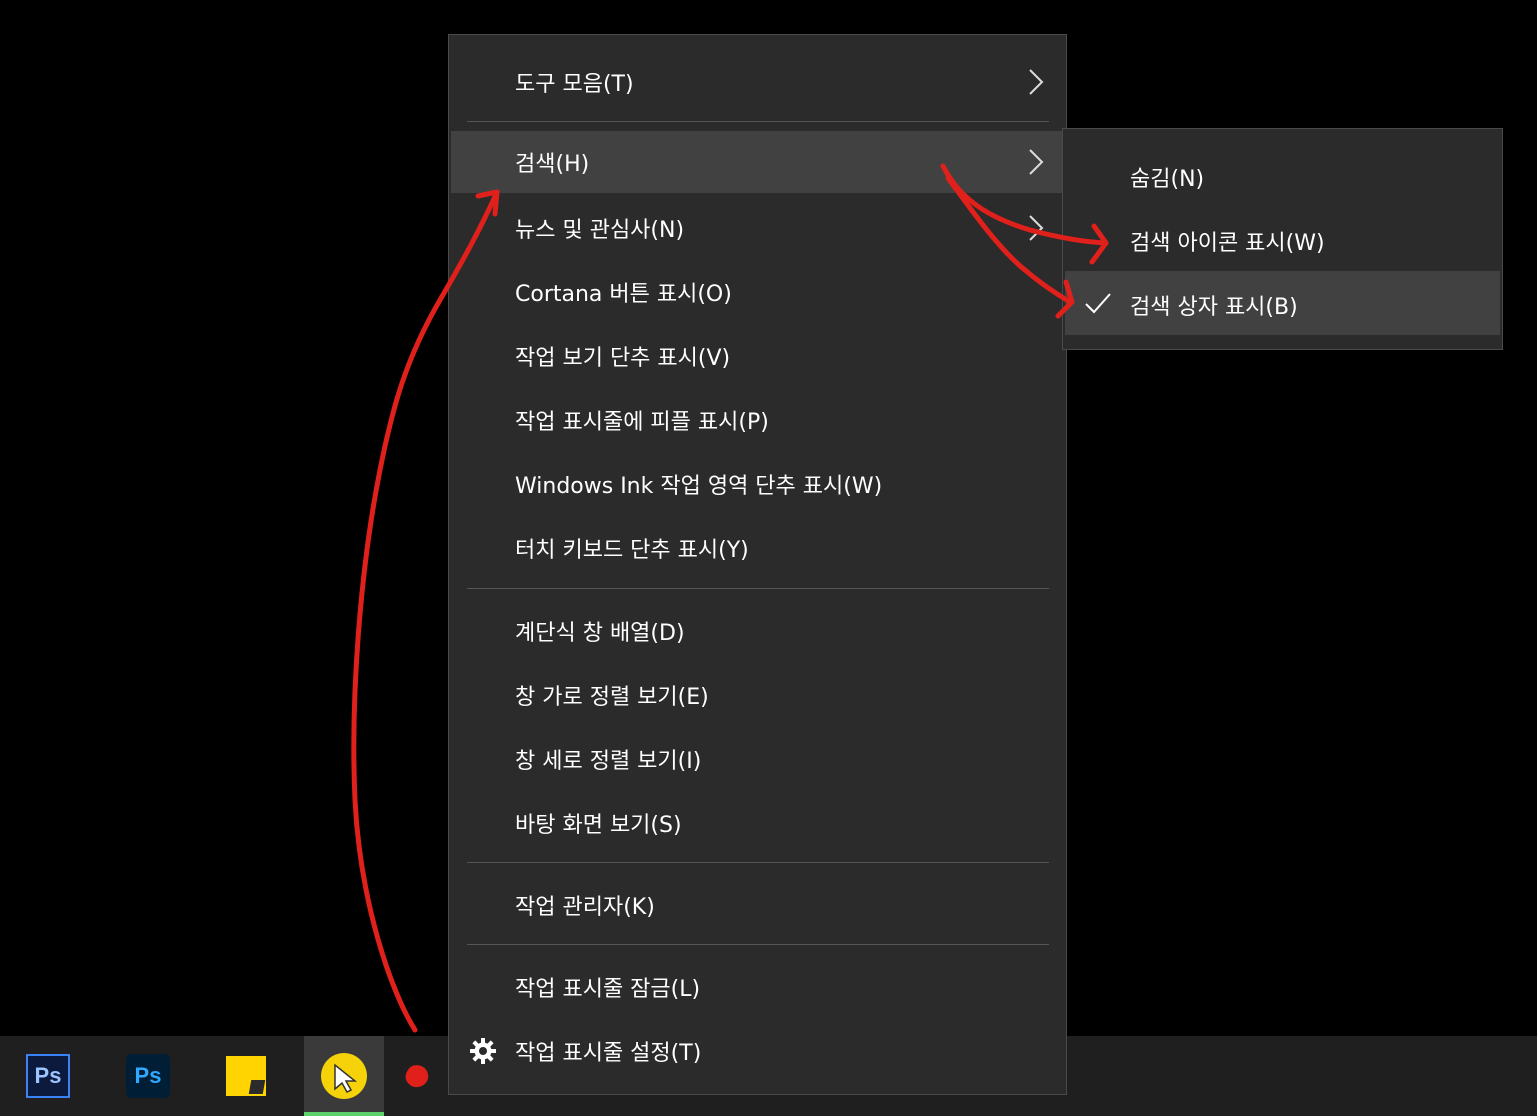 The image size is (1537, 1116). What do you see at coordinates (642, 422) in the screenshot?
I see `menu-item-label: 작업 표시줄에 피플 표시(P)` at bounding box center [642, 422].